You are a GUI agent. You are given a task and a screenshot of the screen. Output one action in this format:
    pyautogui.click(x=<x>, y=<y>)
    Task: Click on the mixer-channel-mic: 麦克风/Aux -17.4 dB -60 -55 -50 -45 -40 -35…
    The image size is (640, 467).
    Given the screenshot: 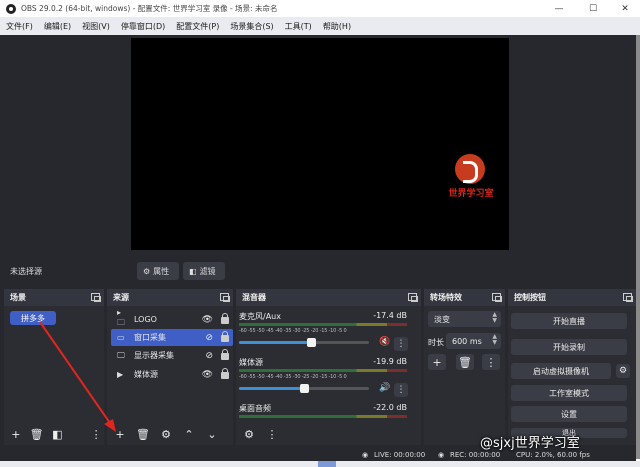 What is the action you would take?
    pyautogui.click(x=326, y=331)
    